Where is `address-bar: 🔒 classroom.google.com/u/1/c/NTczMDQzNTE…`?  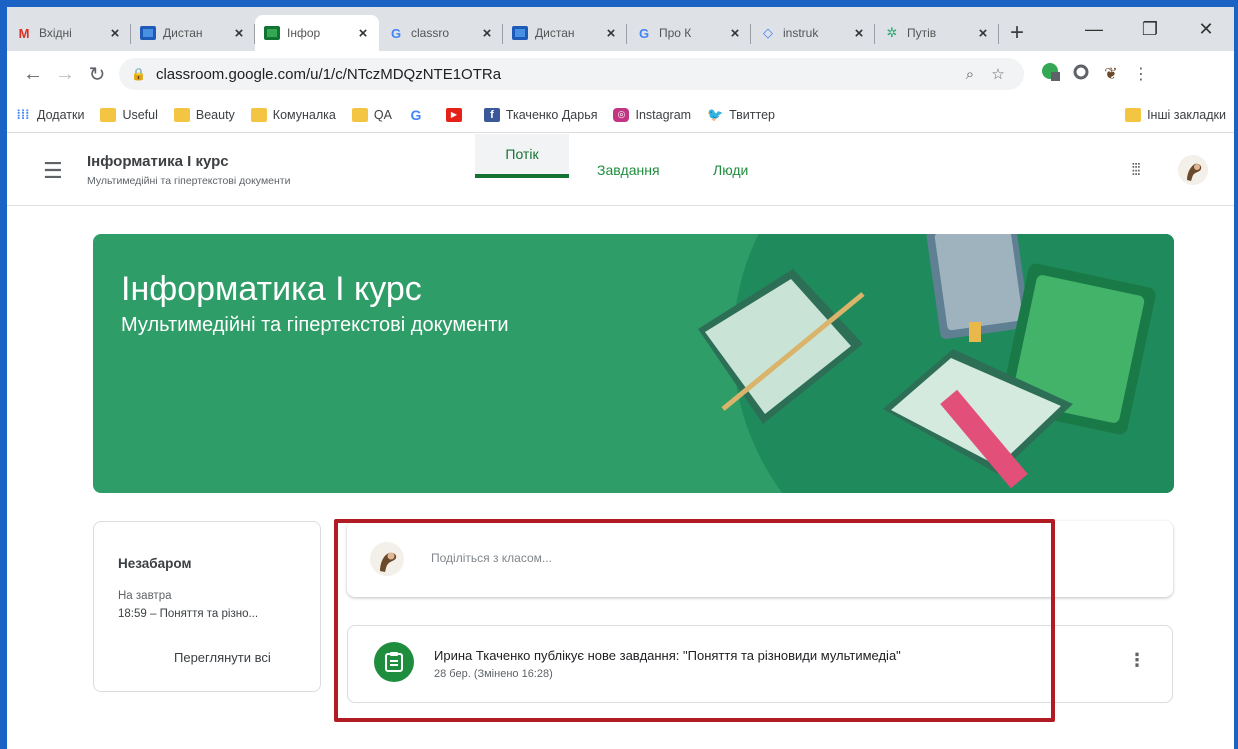 address-bar: 🔒 classroom.google.com/u/1/c/NTczMDQzNTE… is located at coordinates (571, 74).